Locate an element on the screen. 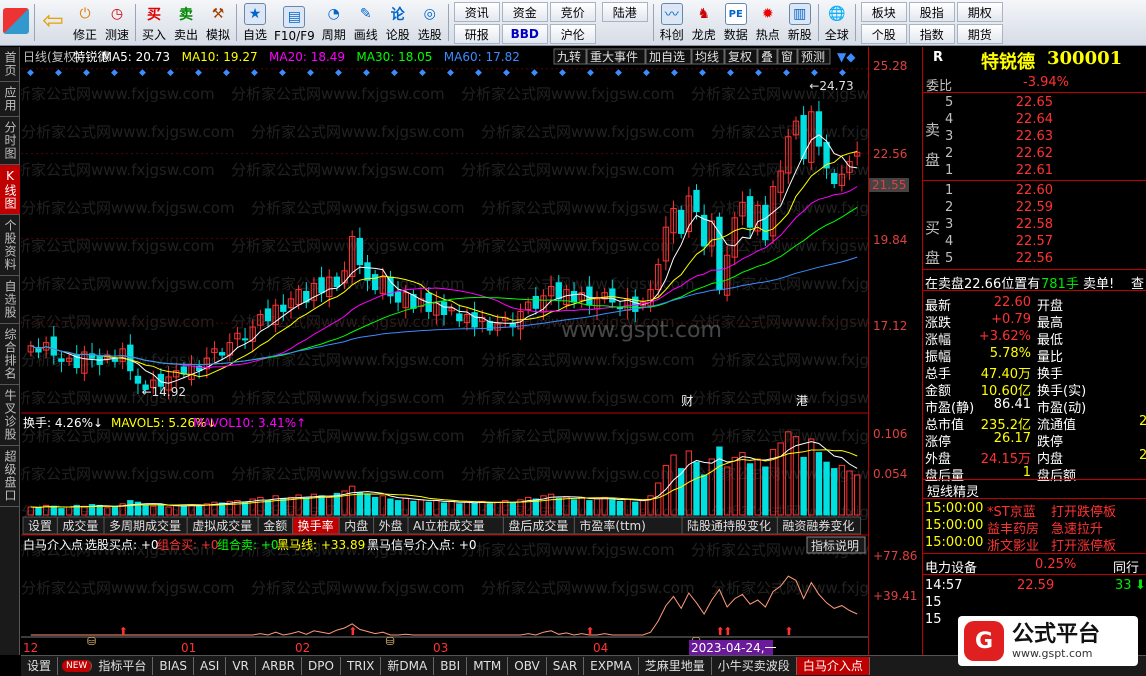 Image resolution: width=1146 pixels, height=676 pixels. volume-header-label: MAVOL10: 3.41%↑ is located at coordinates (249, 423).